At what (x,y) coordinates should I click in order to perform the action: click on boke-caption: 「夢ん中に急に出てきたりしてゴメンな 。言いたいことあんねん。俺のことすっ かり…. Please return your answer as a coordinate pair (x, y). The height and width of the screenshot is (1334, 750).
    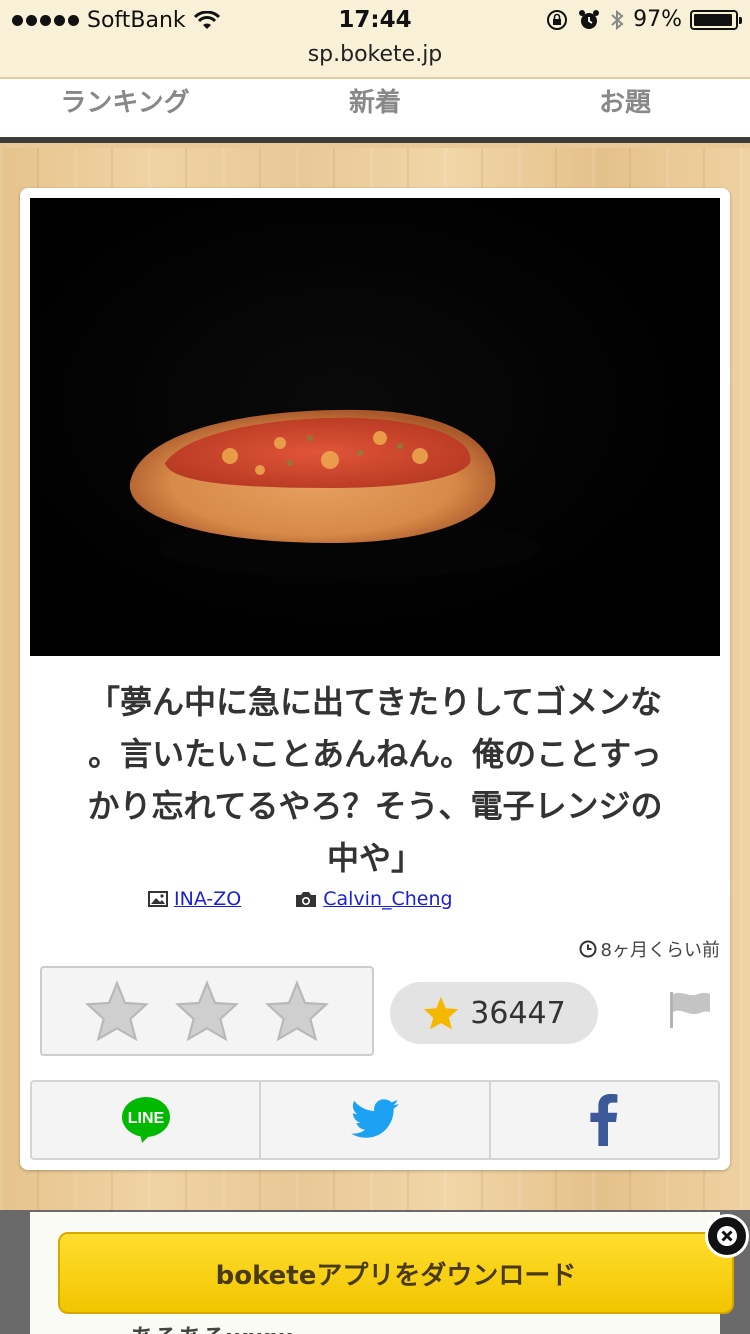
    Looking at the image, I should click on (375, 780).